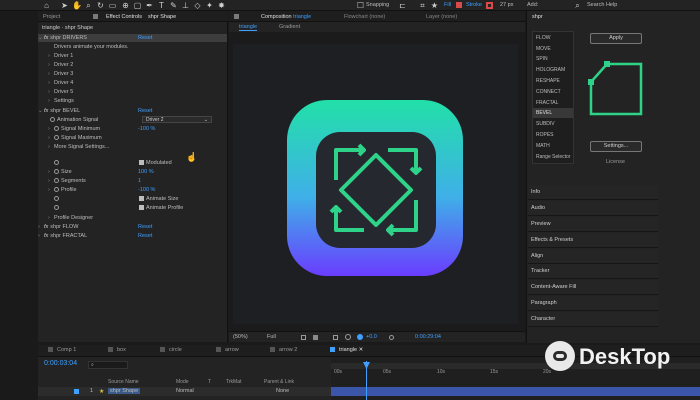 The image size is (700, 400). I want to click on snapping-checkbox-icon: ☐, so click(360, 5).